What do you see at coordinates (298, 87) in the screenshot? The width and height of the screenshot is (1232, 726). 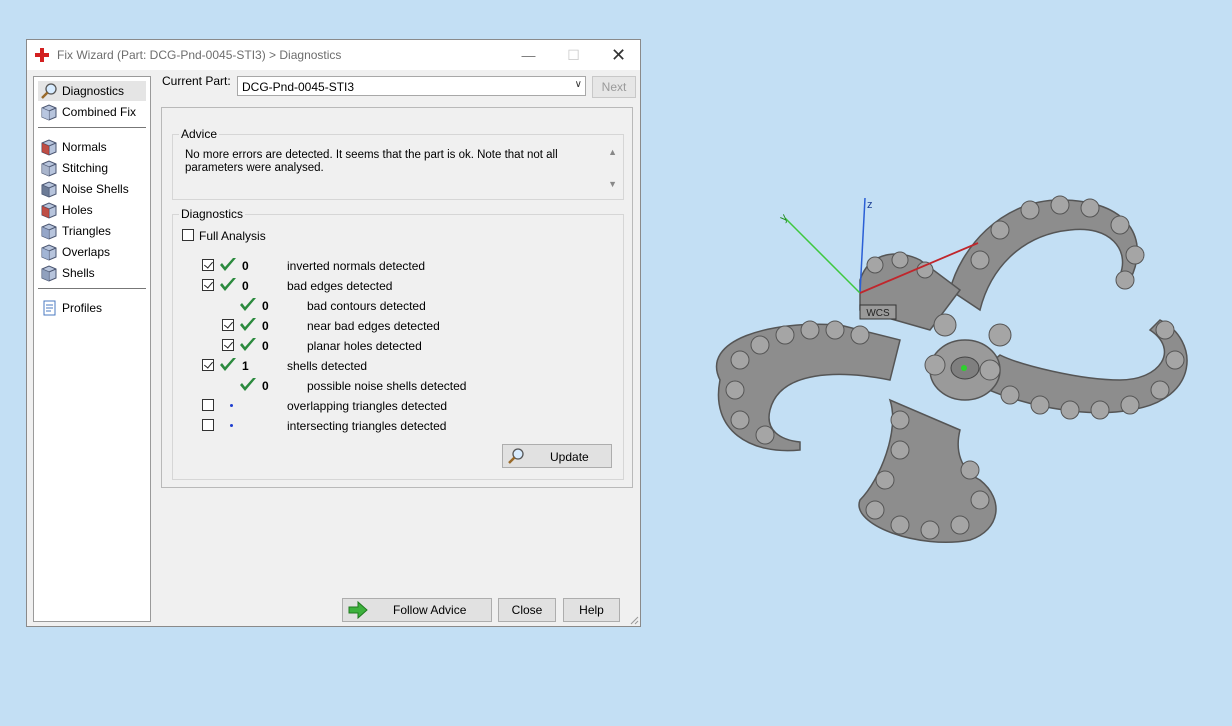 I see `current-part-value: DCG-Pnd-0045-STI3` at bounding box center [298, 87].